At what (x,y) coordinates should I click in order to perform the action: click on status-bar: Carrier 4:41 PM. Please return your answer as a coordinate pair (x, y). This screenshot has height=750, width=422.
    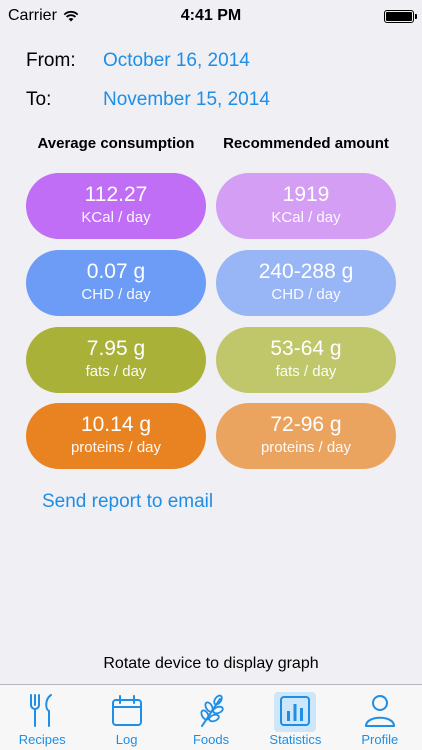
    Looking at the image, I should click on (211, 16).